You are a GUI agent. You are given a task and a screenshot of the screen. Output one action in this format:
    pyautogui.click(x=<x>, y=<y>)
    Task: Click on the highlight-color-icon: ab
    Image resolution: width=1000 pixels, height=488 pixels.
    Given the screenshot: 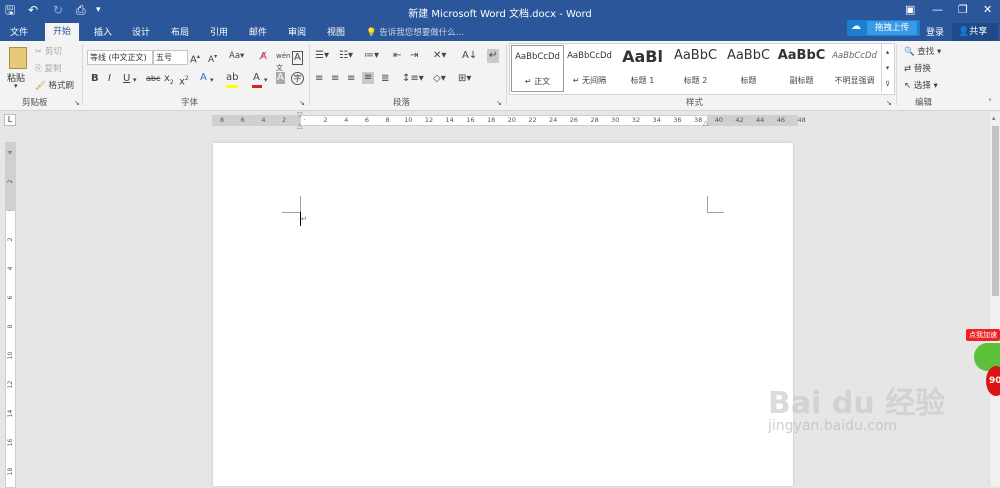 What is the action you would take?
    pyautogui.click(x=232, y=78)
    